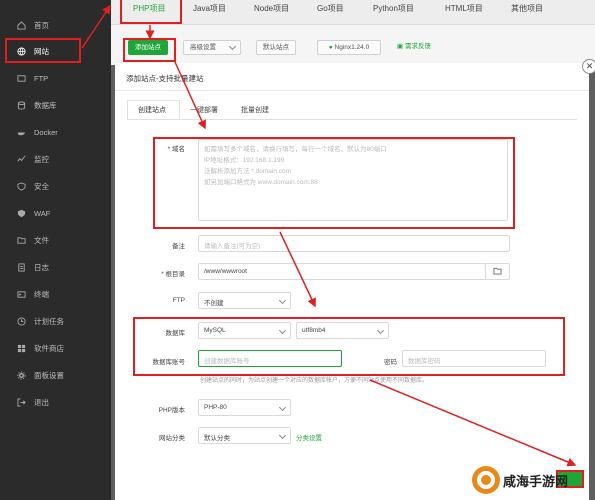 This screenshot has width=595, height=500. Describe the element at coordinates (215, 407) in the screenshot. I see `php-version-value: PHP-80` at that location.